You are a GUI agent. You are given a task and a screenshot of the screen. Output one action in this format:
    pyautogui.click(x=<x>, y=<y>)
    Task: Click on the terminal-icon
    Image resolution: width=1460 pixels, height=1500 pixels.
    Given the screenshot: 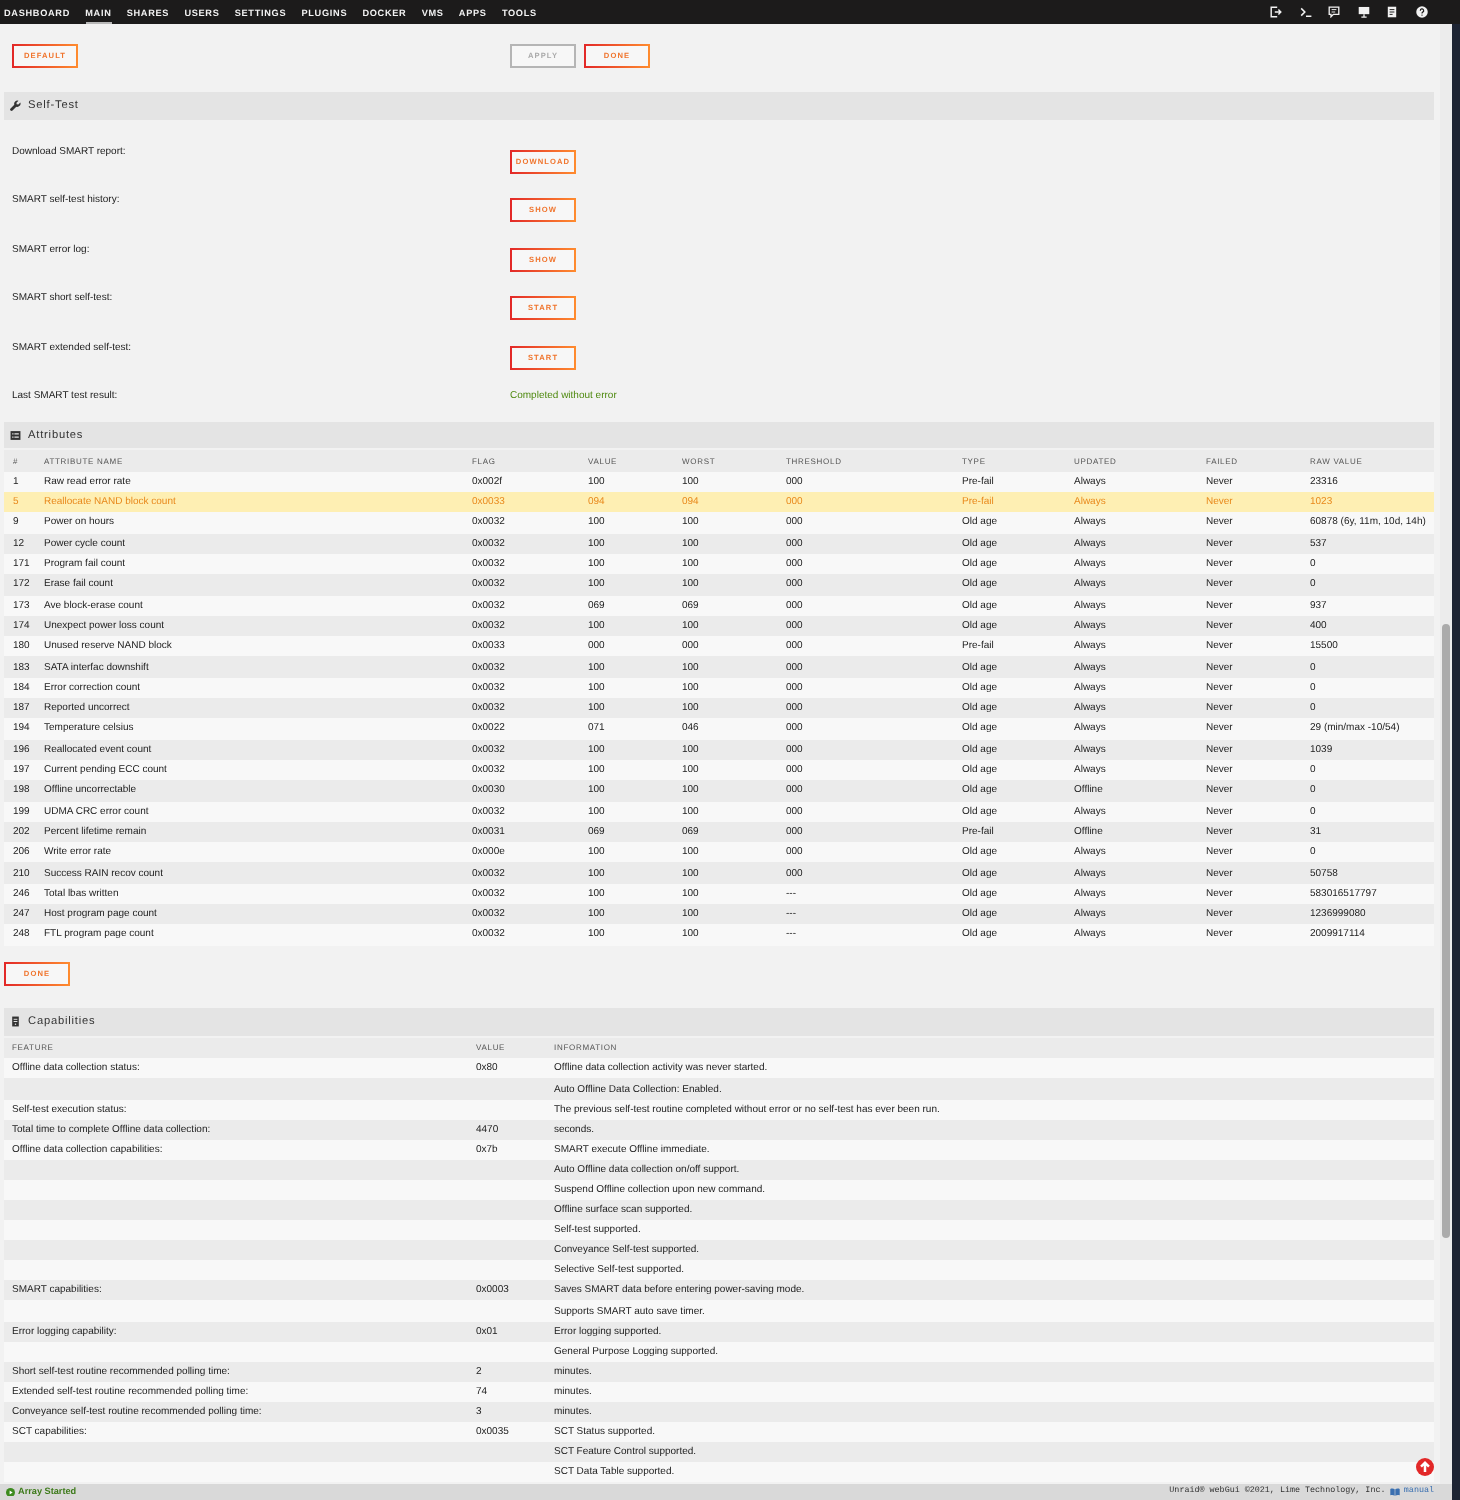 What is the action you would take?
    pyautogui.click(x=1305, y=12)
    